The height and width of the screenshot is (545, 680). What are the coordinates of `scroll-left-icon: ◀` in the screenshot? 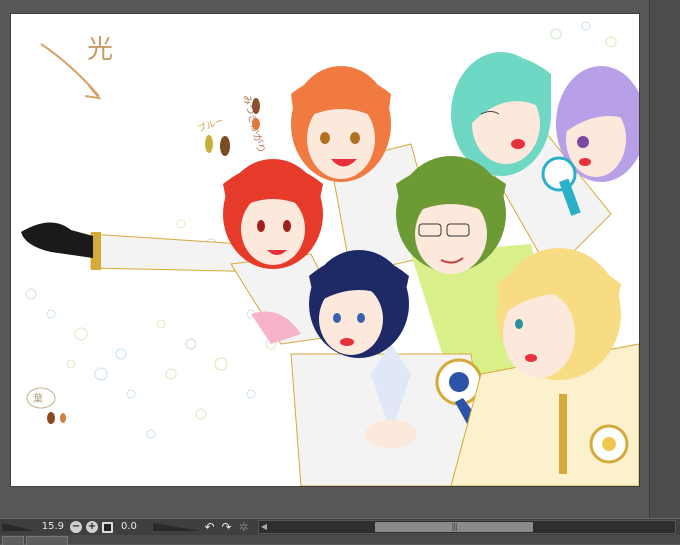 It's located at (264, 527).